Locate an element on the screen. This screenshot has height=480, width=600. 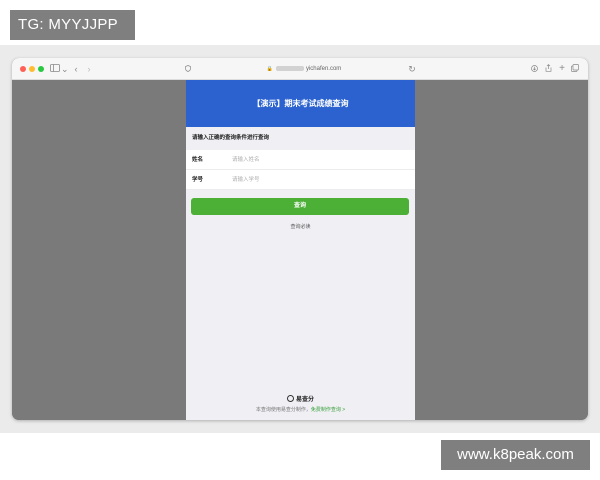
chevron-down-icon: ⌄ is located at coordinates (65, 69).